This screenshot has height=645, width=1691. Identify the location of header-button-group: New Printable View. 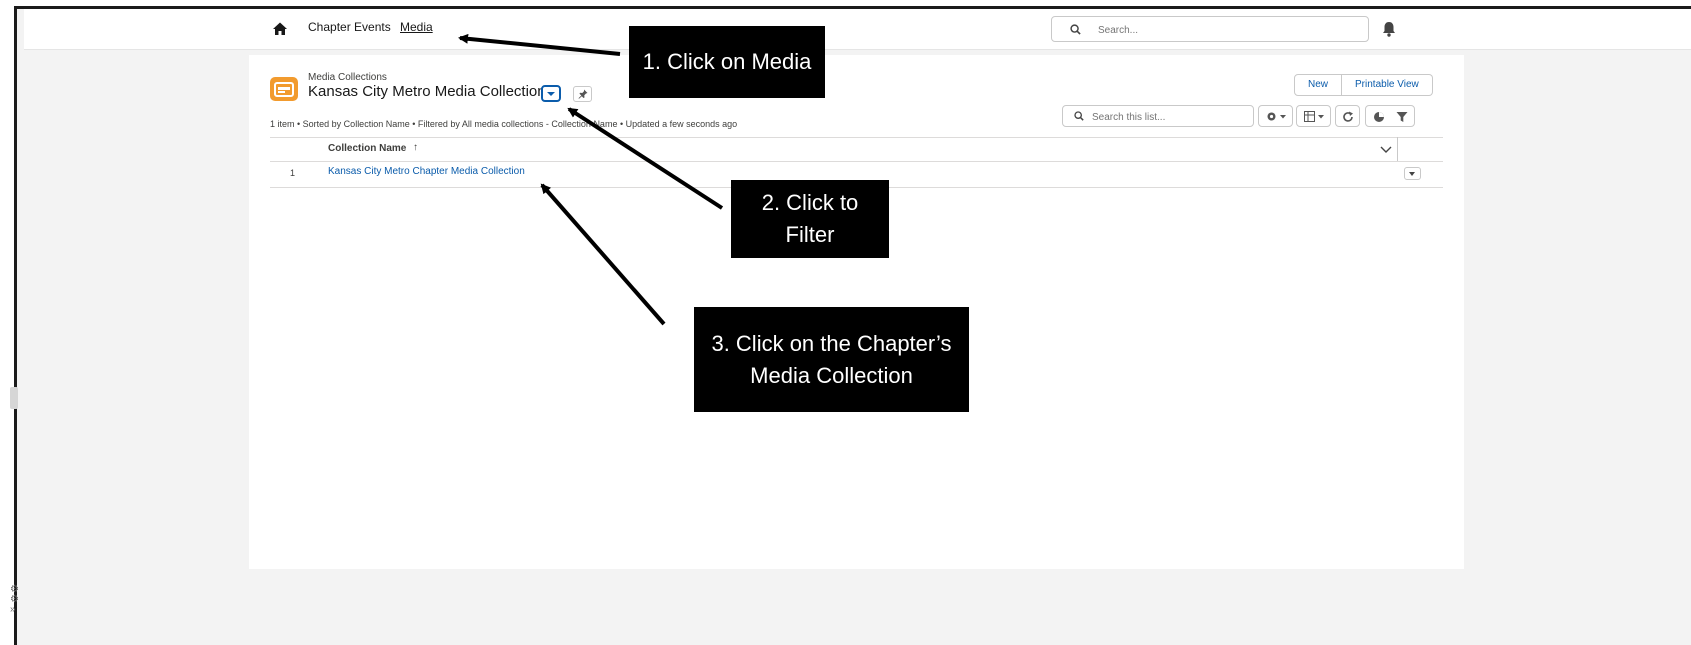
(1363, 85).